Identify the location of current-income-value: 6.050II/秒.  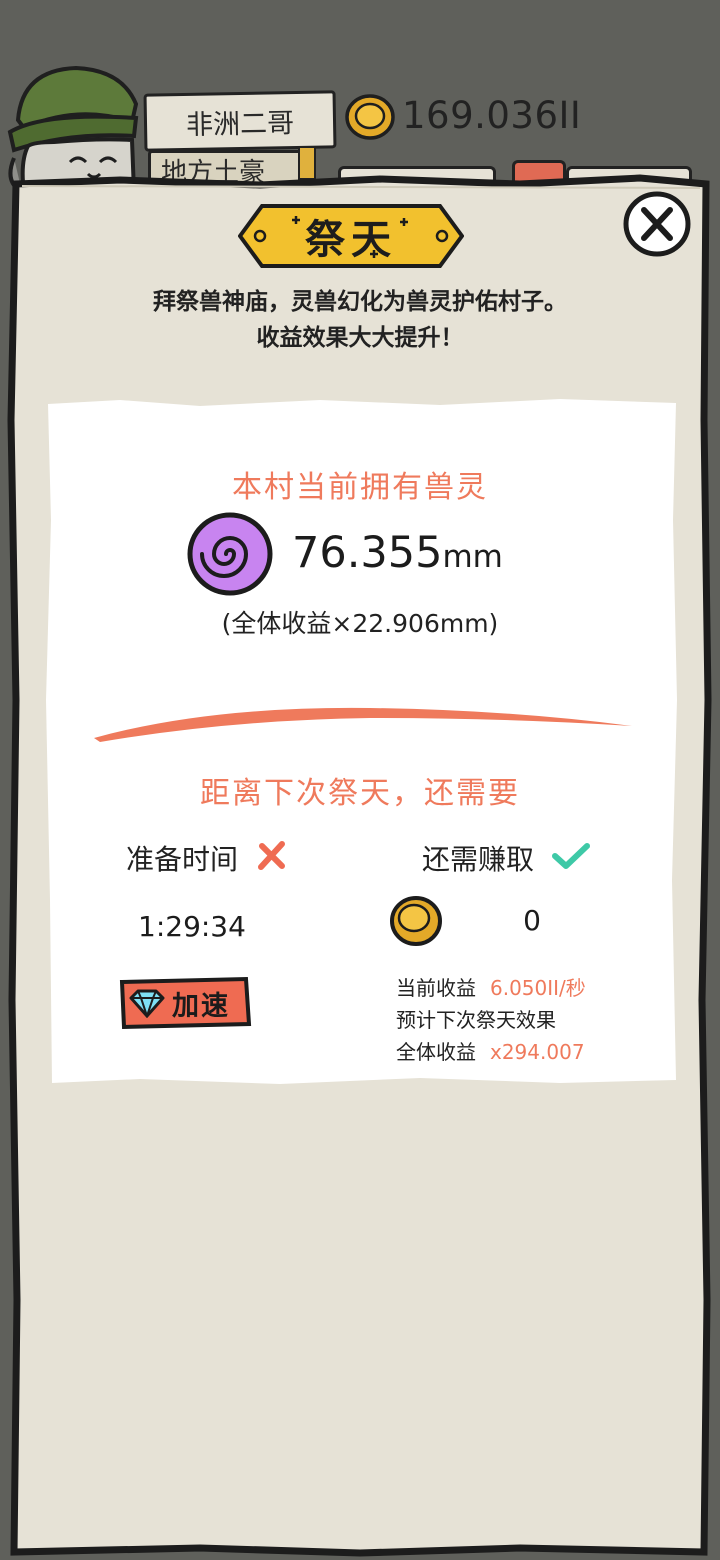
(538, 988).